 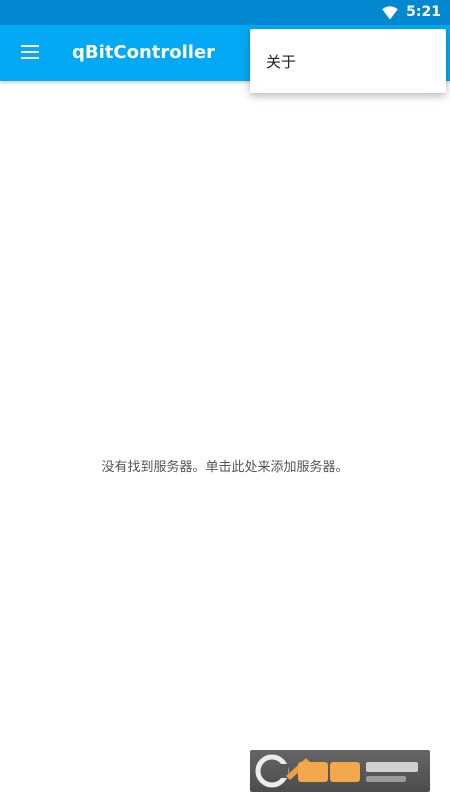 I want to click on watermark-logo, so click(x=340, y=771).